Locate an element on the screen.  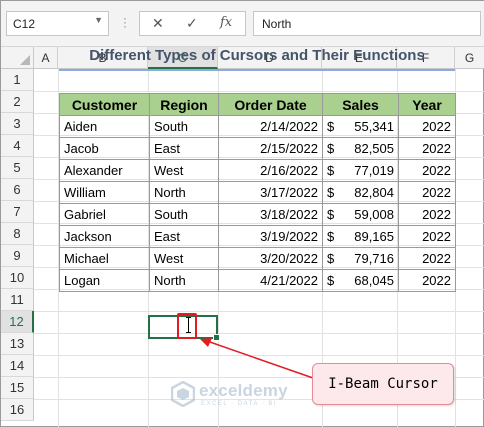
table-header-row: Customer Region Order Date Sales Year is located at coordinates (257, 104).